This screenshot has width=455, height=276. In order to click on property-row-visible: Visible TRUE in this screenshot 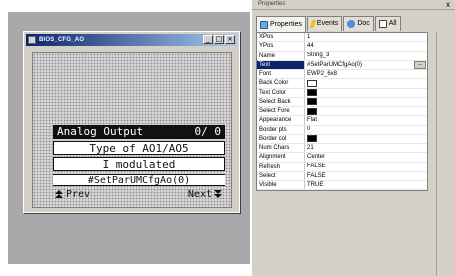, I will do `click(342, 186)`.